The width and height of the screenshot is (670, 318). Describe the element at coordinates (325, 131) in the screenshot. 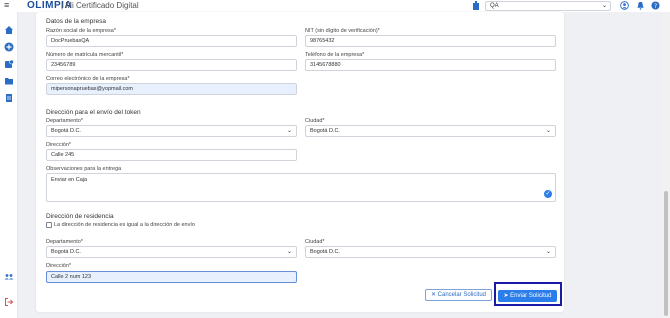

I see `token-ciudad-value: Bogotá D.C.` at that location.